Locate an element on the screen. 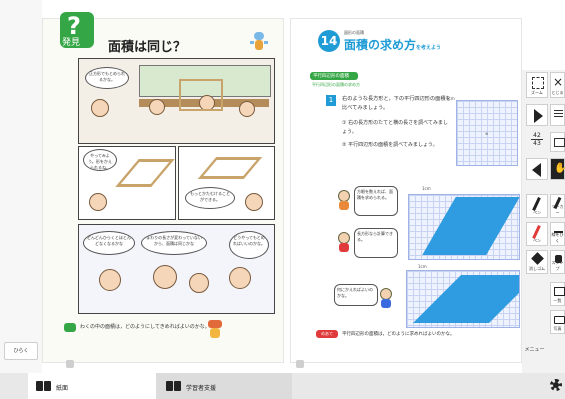 The image size is (565, 399). pen-button: ペン is located at coordinates (537, 206).